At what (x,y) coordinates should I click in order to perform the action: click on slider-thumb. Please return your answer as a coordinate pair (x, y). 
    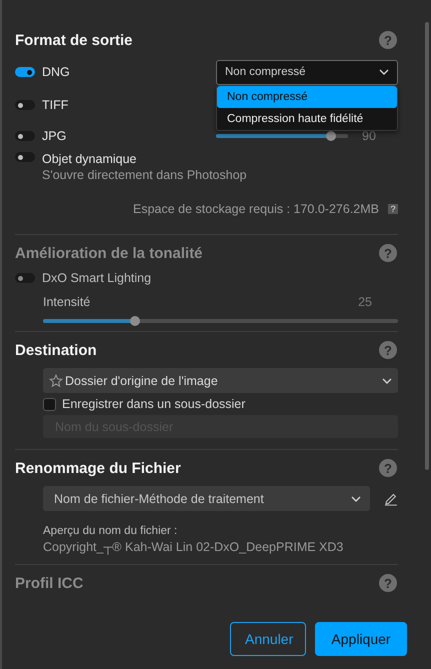
    Looking at the image, I should click on (331, 136).